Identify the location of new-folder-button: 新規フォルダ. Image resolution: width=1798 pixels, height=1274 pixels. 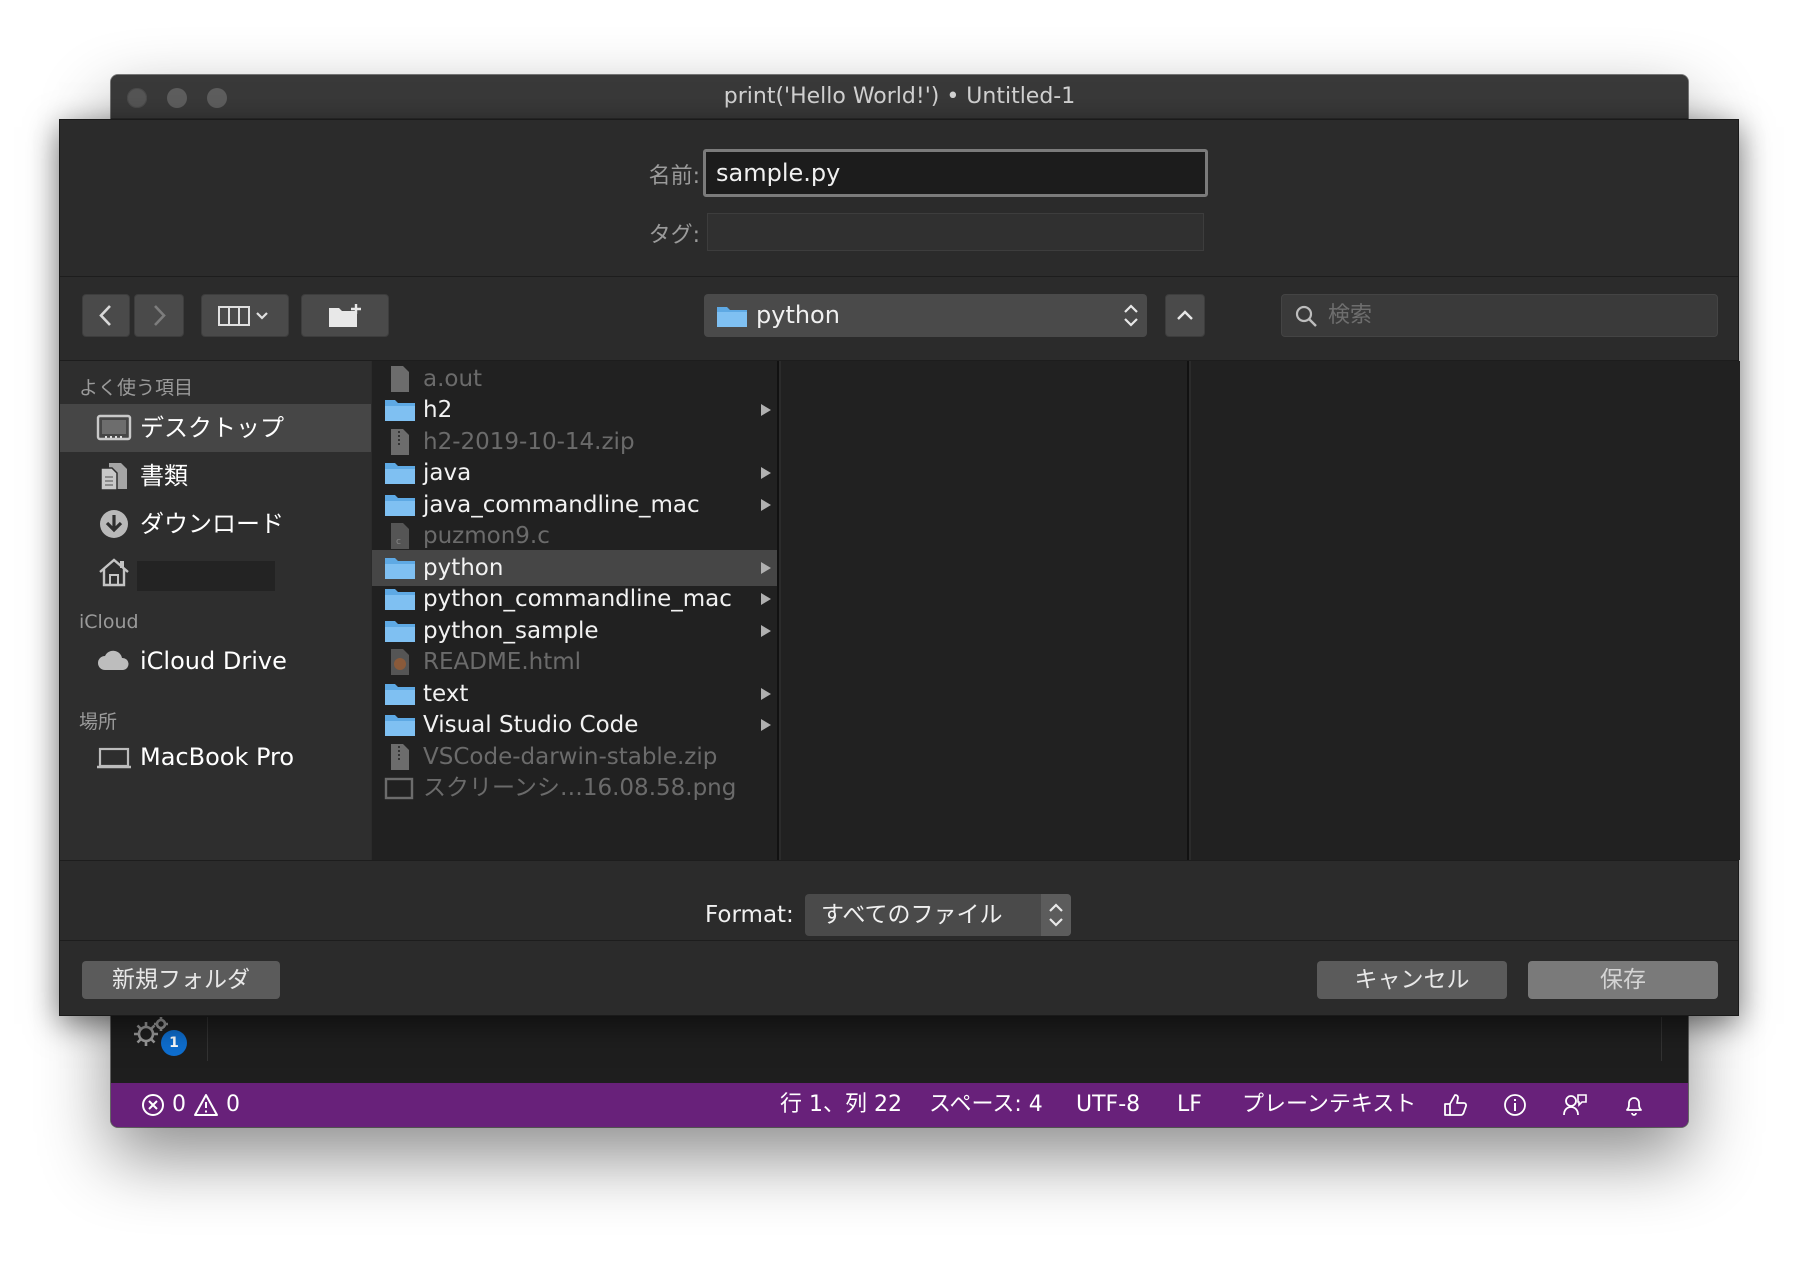
(181, 980).